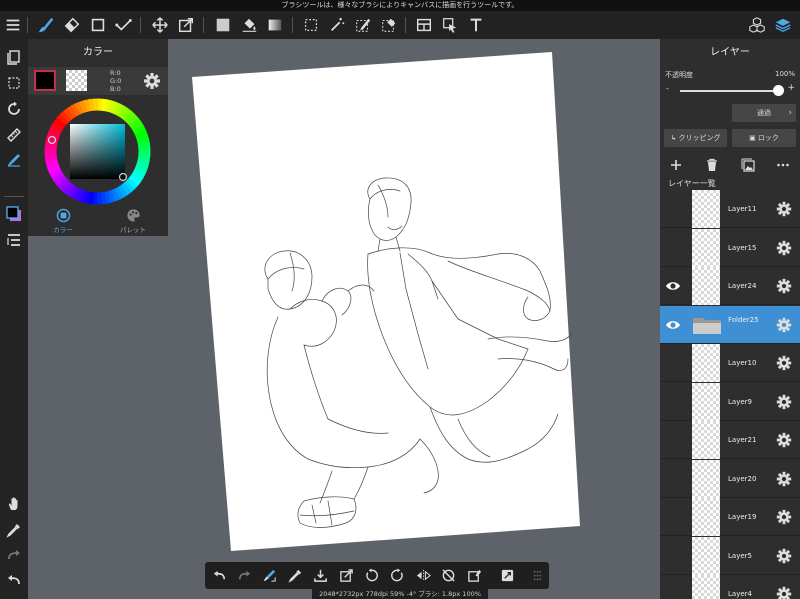  Describe the element at coordinates (133, 215) in the screenshot. I see `palette-icon` at that location.